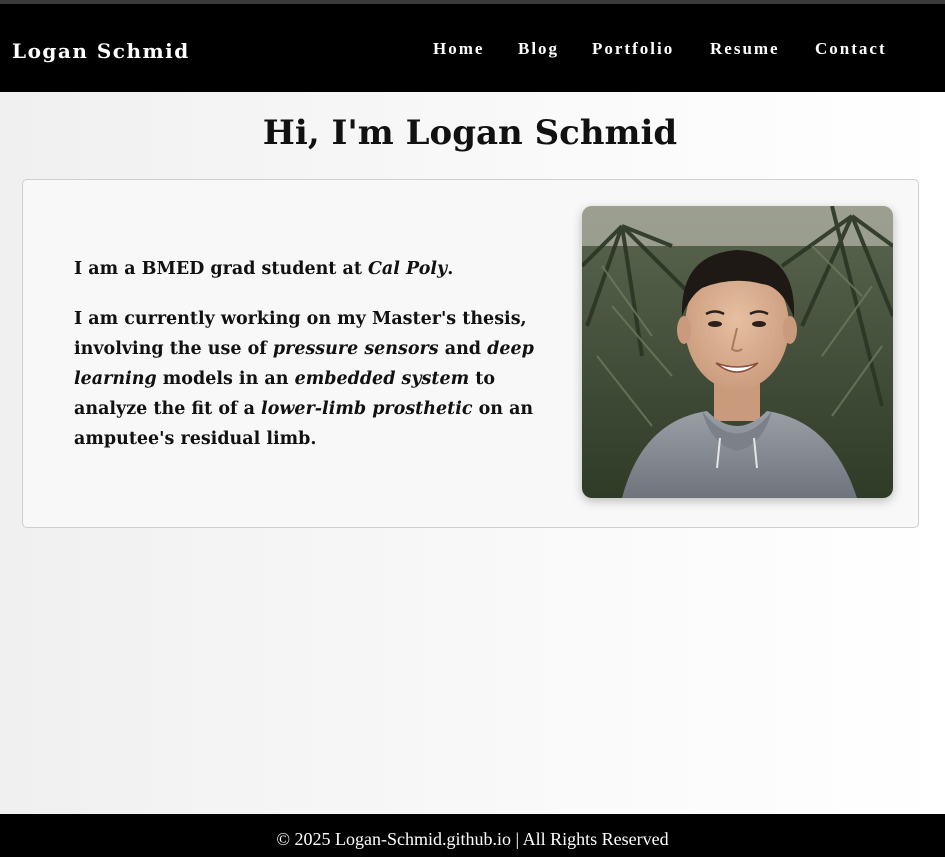 The height and width of the screenshot is (857, 945). I want to click on nav-link-portfolio: Portfolio, so click(633, 49).